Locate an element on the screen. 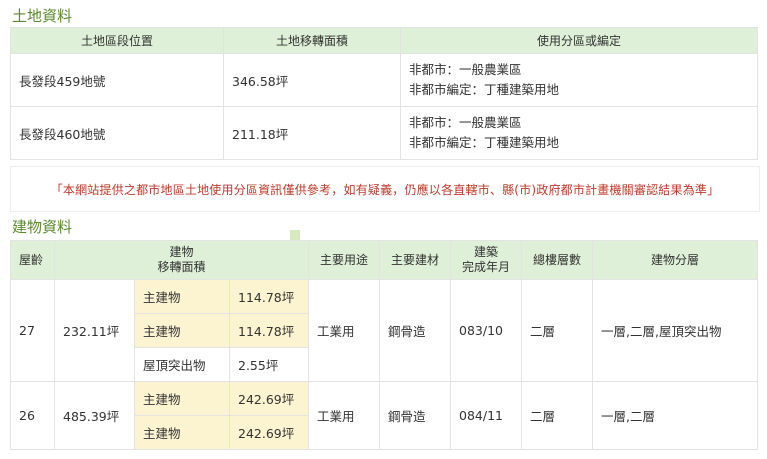 This screenshot has height=459, width=767. building-built-date: 084/11 is located at coordinates (486, 415).